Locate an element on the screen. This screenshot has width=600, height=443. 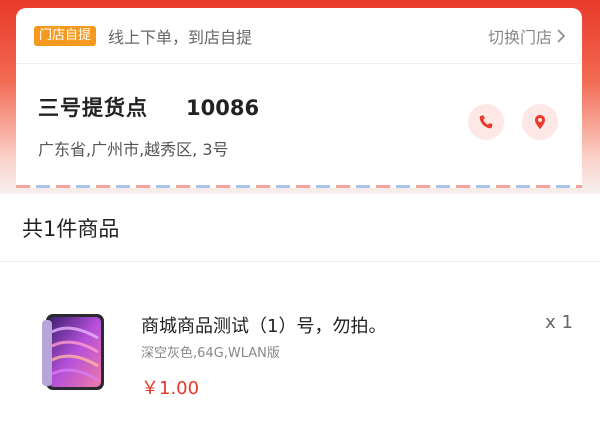
switch-store-button: 切换门店 is located at coordinates (528, 36).